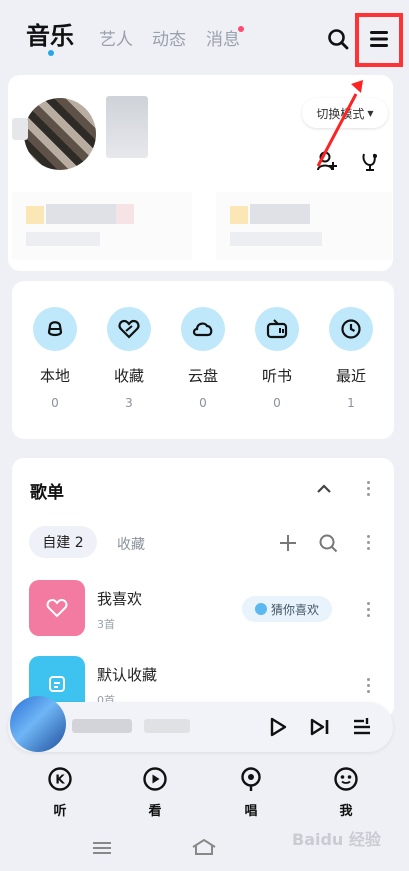 The height and width of the screenshot is (871, 409). I want to click on annotation-arrow, so click(339, 123).